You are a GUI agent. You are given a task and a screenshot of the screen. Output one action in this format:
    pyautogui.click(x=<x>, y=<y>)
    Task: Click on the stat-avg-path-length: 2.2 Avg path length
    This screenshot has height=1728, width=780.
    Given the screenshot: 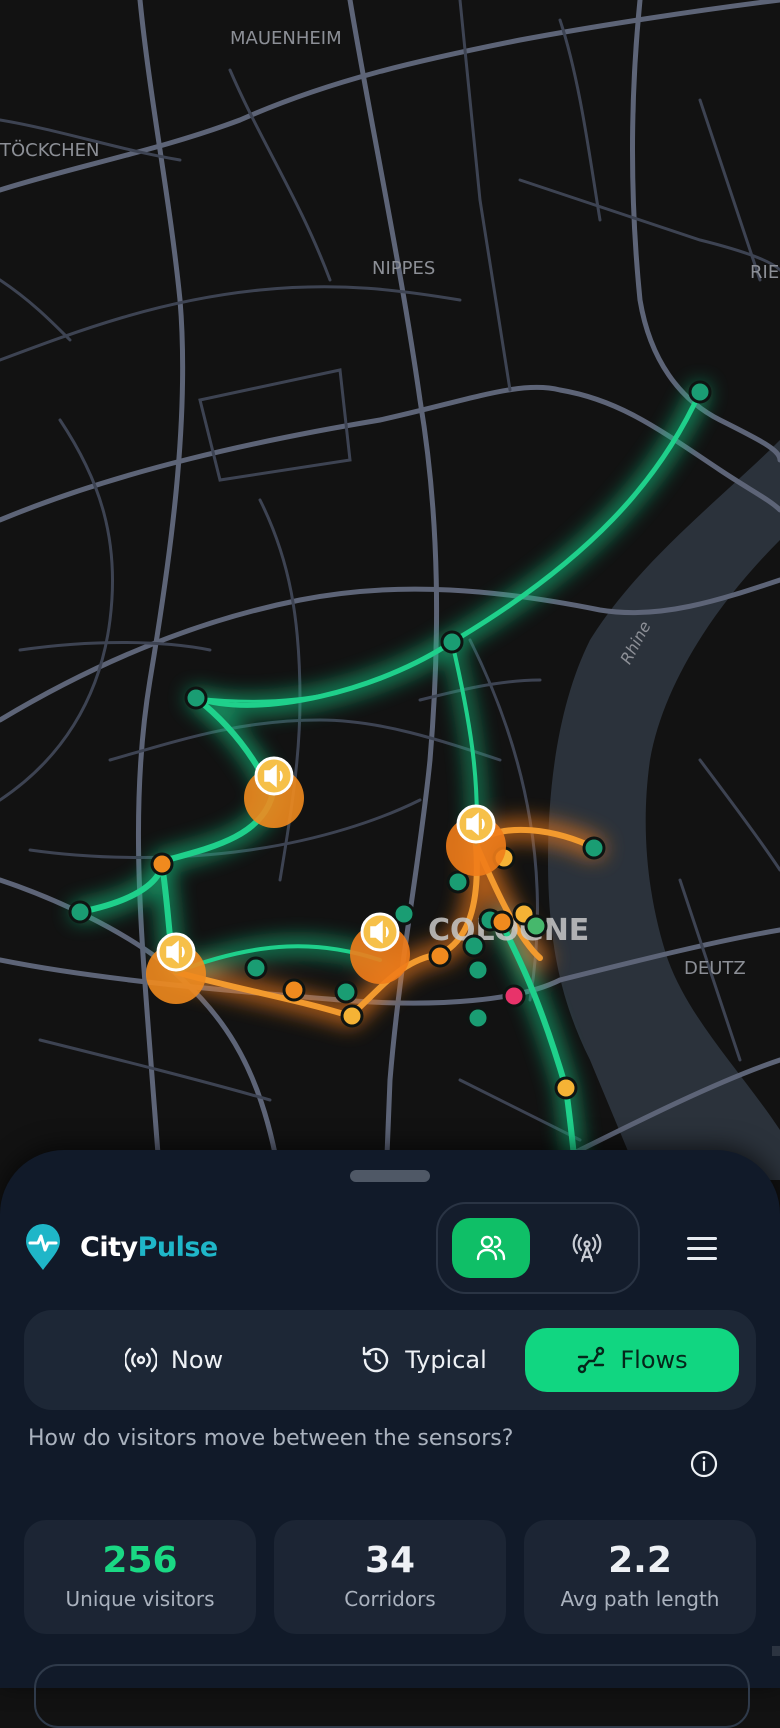 What is the action you would take?
    pyautogui.click(x=640, y=1577)
    